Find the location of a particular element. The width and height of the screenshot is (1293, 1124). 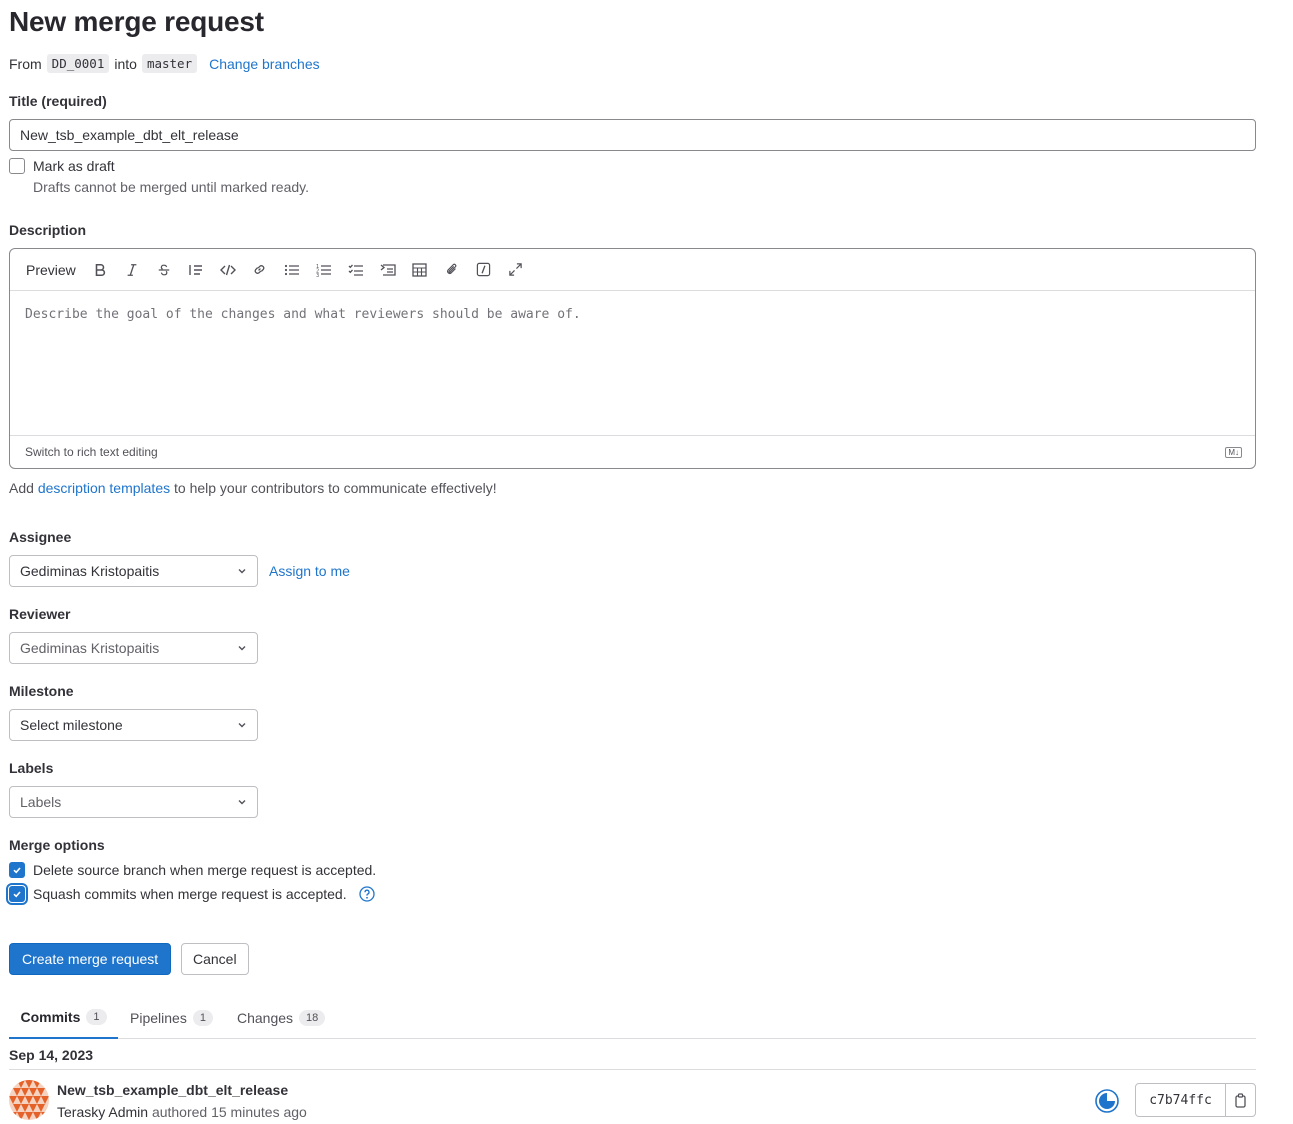

create-merge-request-button: Create merge request is located at coordinates (90, 959).